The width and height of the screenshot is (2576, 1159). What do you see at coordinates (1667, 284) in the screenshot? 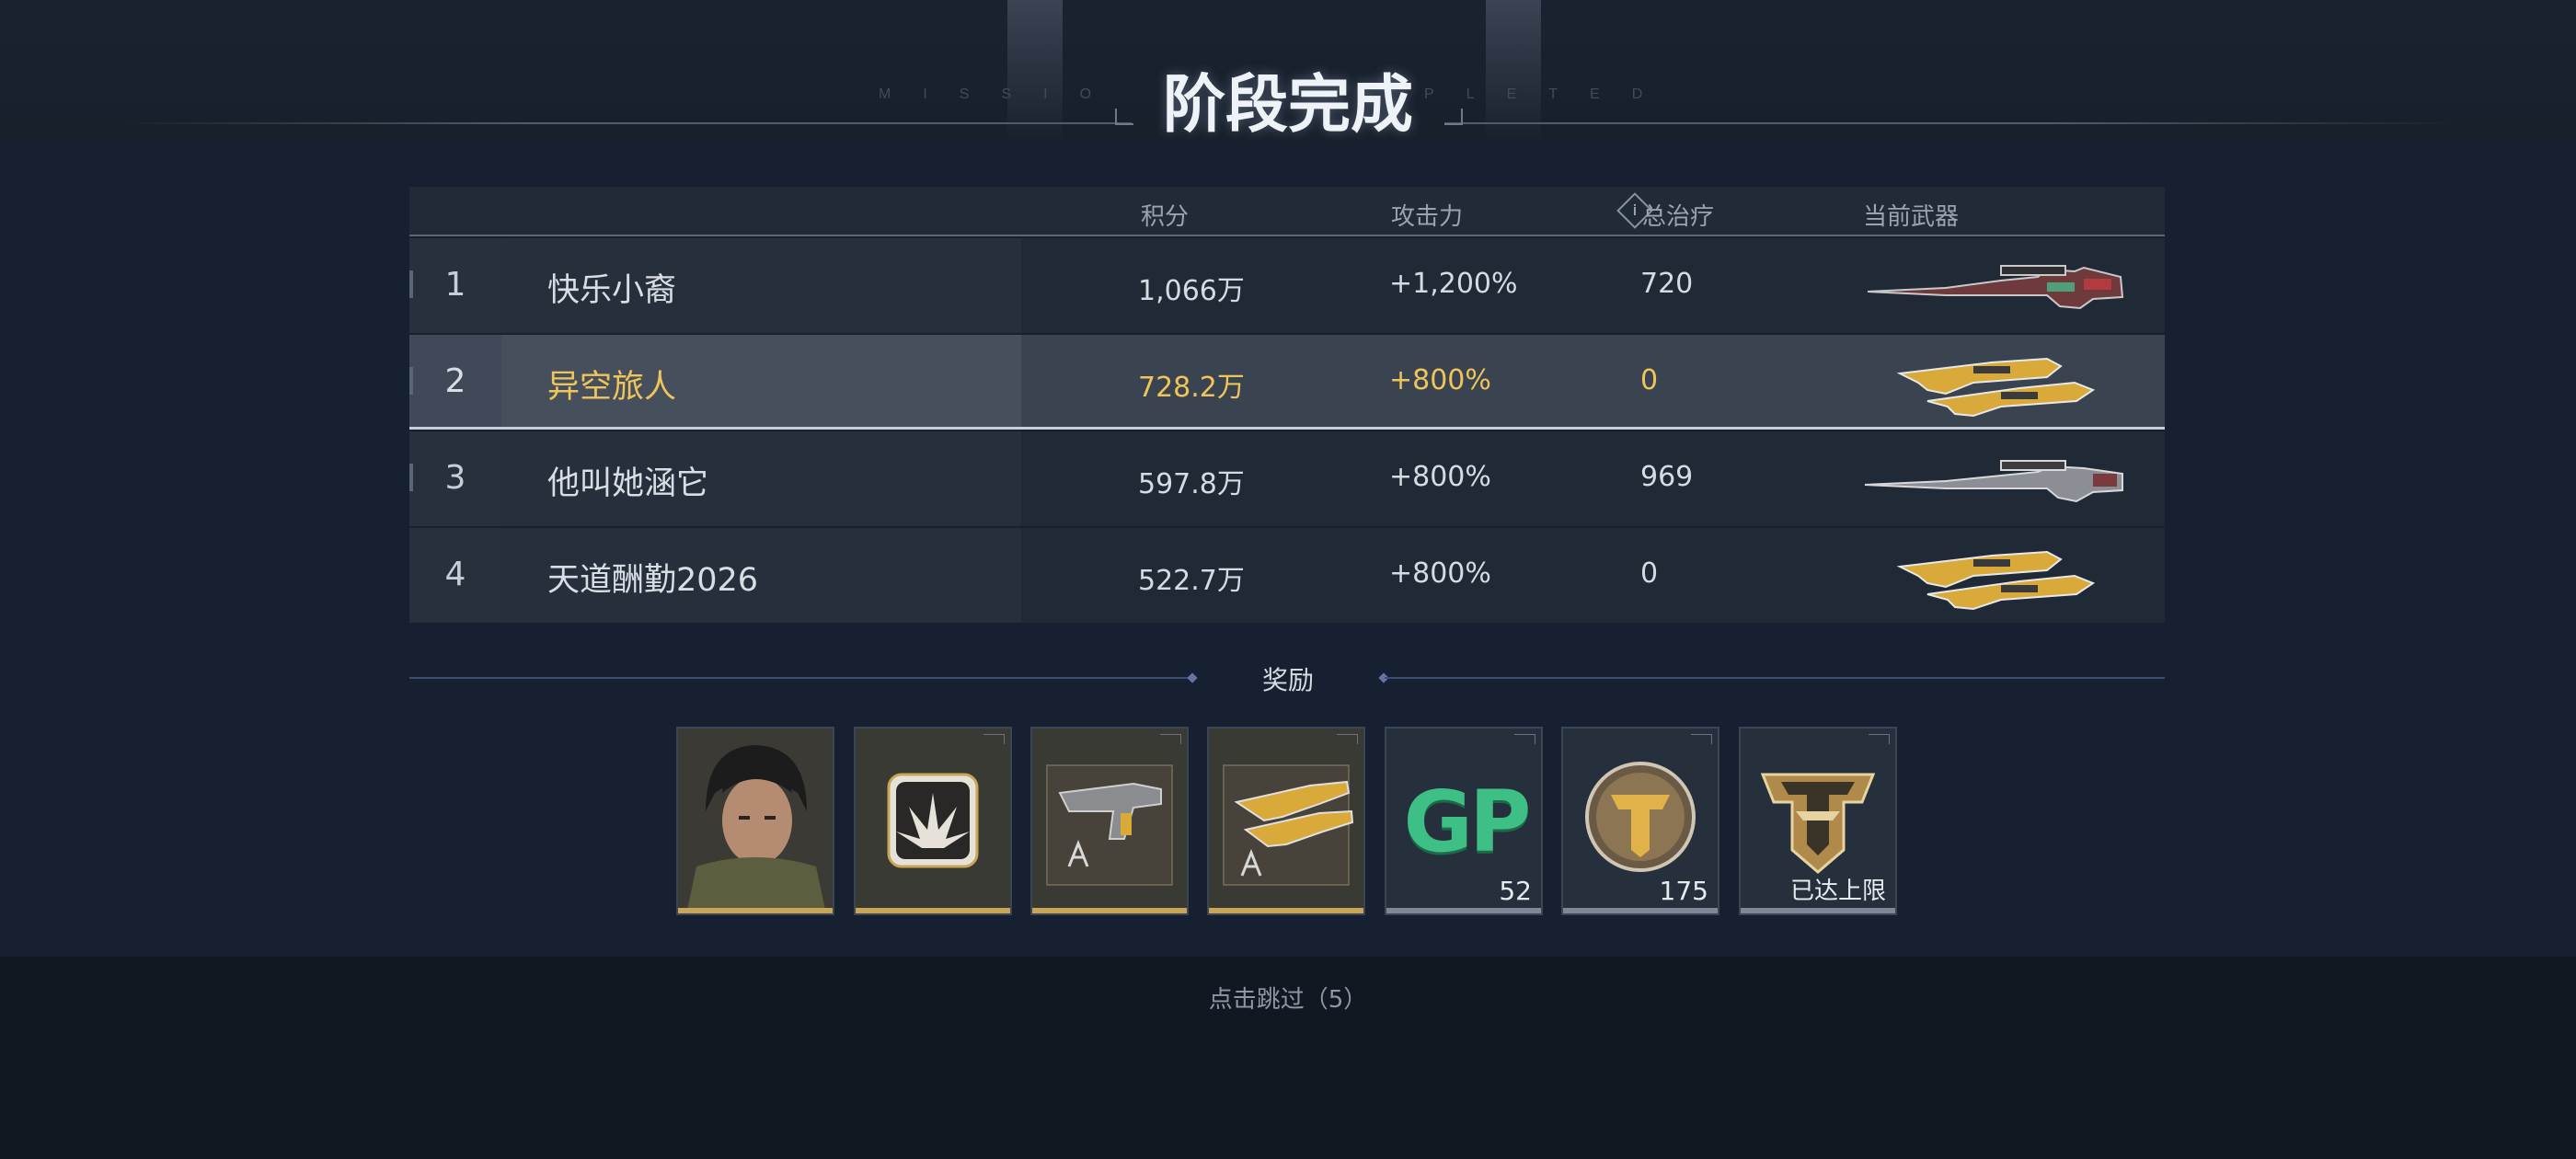
I see `heal-value: 720` at bounding box center [1667, 284].